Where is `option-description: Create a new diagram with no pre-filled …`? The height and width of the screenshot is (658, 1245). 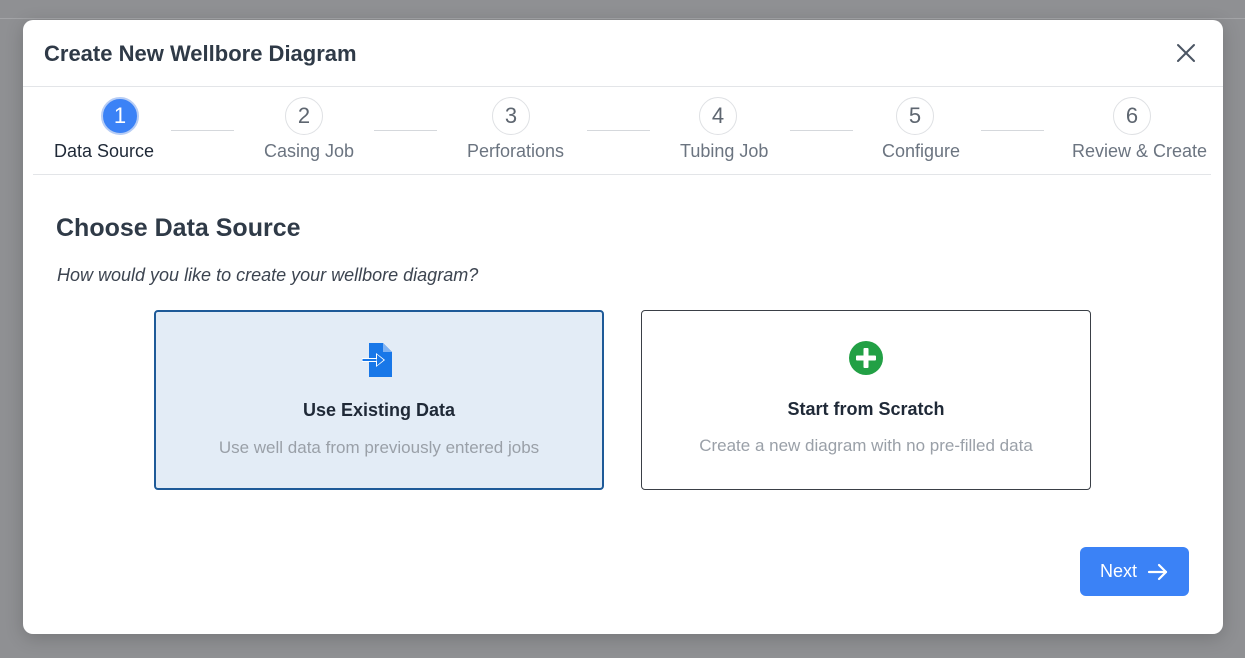 option-description: Create a new diagram with no pre-filled … is located at coordinates (866, 445).